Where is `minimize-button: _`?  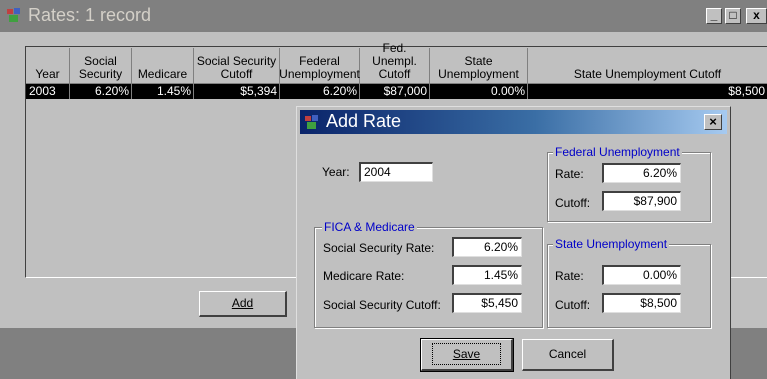
minimize-button: _ is located at coordinates (714, 16).